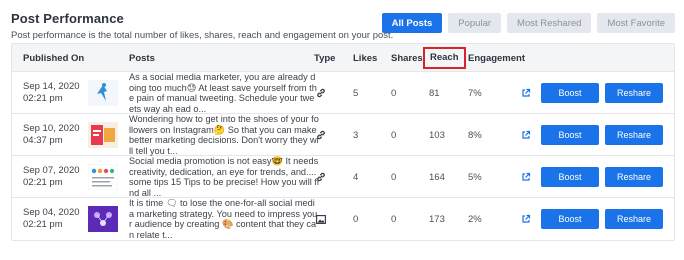 The image size is (684, 260). Describe the element at coordinates (43, 140) in the screenshot. I see `time-text: 04:37 pm` at that location.